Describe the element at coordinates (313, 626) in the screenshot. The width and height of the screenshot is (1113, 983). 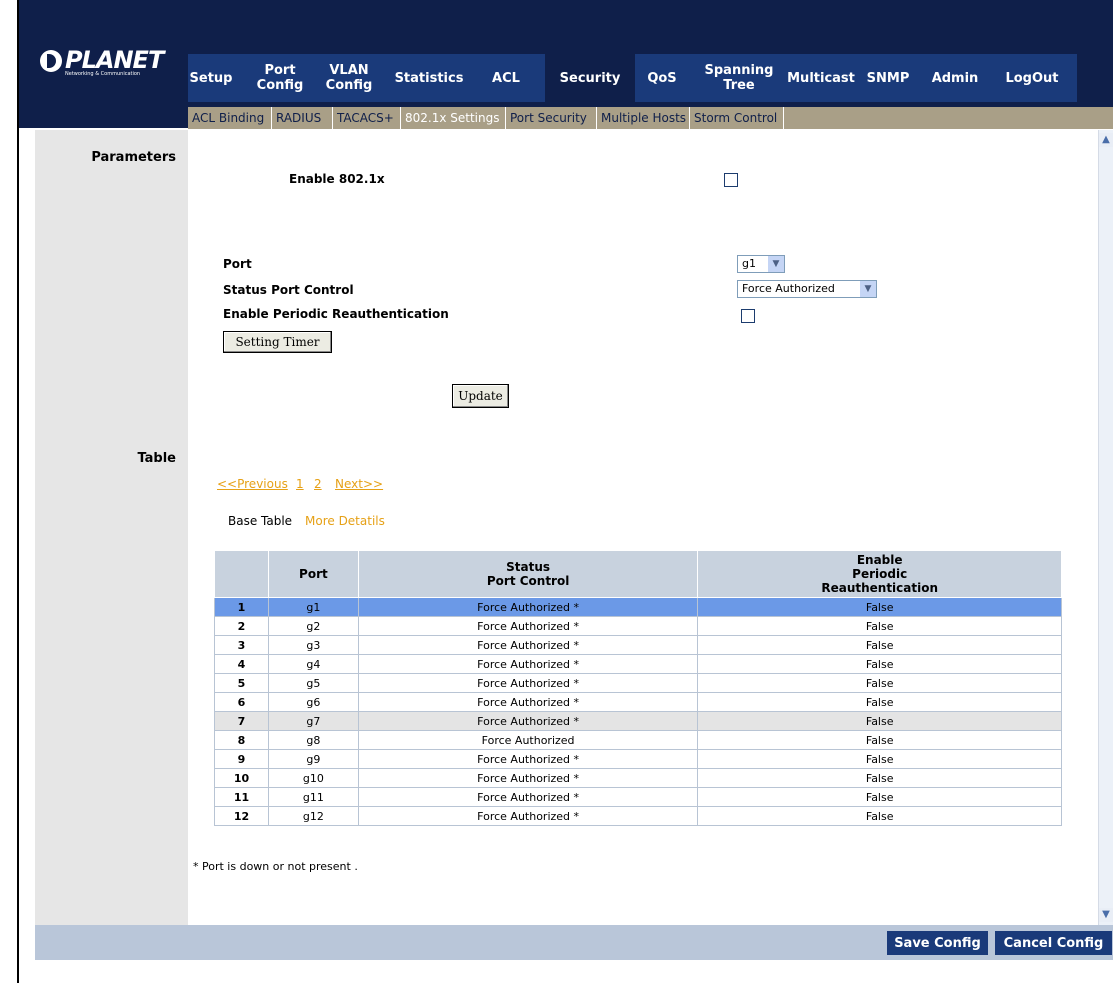
I see `row-port: g2` at that location.